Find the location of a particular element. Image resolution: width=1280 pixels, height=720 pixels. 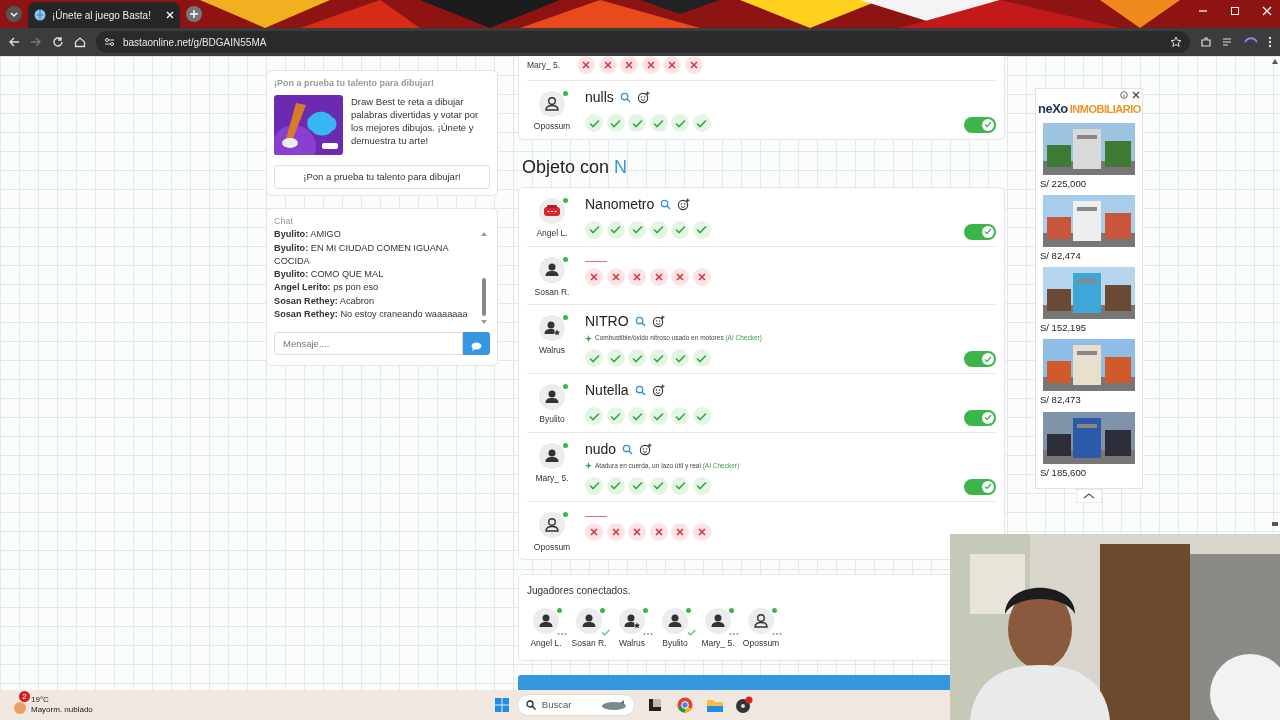

address-bar: bastaonline.net/g/BDGAIN55MA is located at coordinates (643, 42).